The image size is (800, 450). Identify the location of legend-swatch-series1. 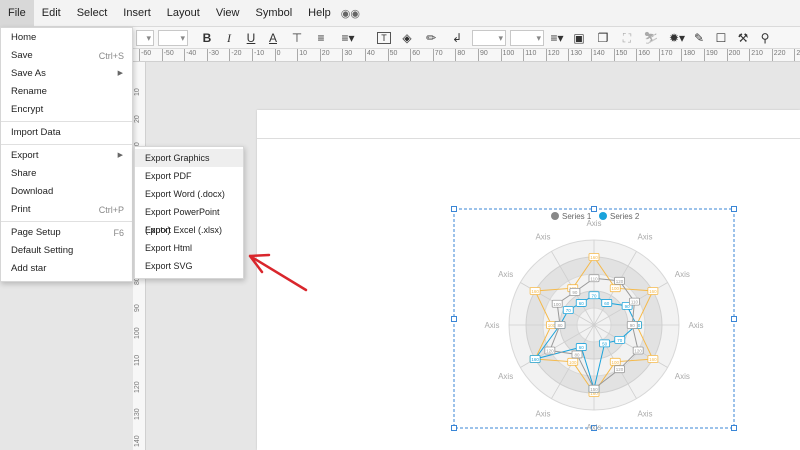
(555, 216).